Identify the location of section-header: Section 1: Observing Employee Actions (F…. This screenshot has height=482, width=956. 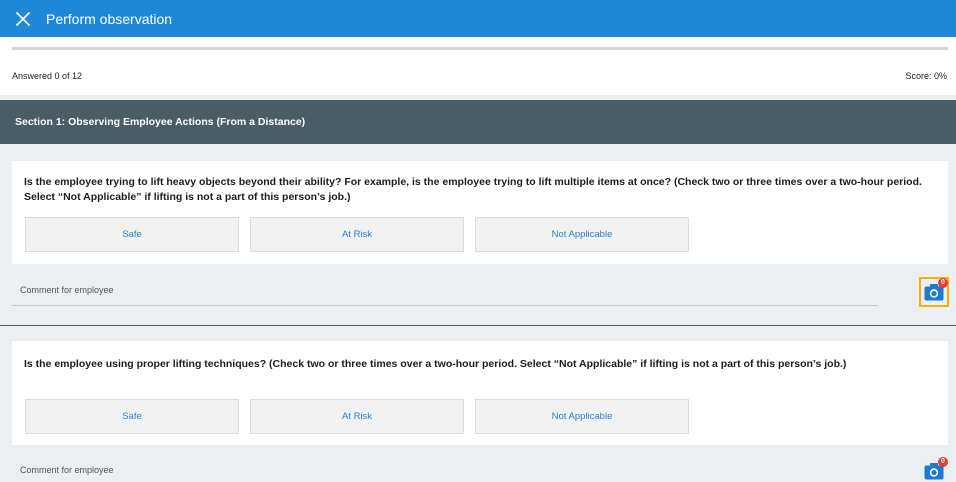
(478, 122).